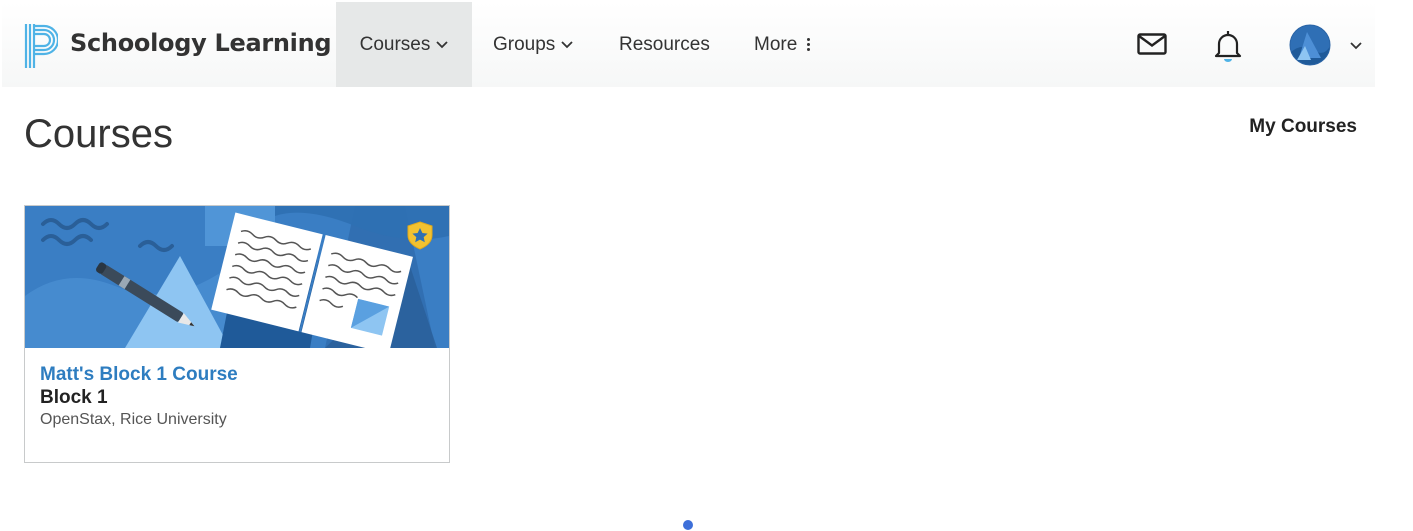 This screenshot has height=531, width=1413. What do you see at coordinates (201, 43) in the screenshot?
I see `brand-name: Schoology Learning` at bounding box center [201, 43].